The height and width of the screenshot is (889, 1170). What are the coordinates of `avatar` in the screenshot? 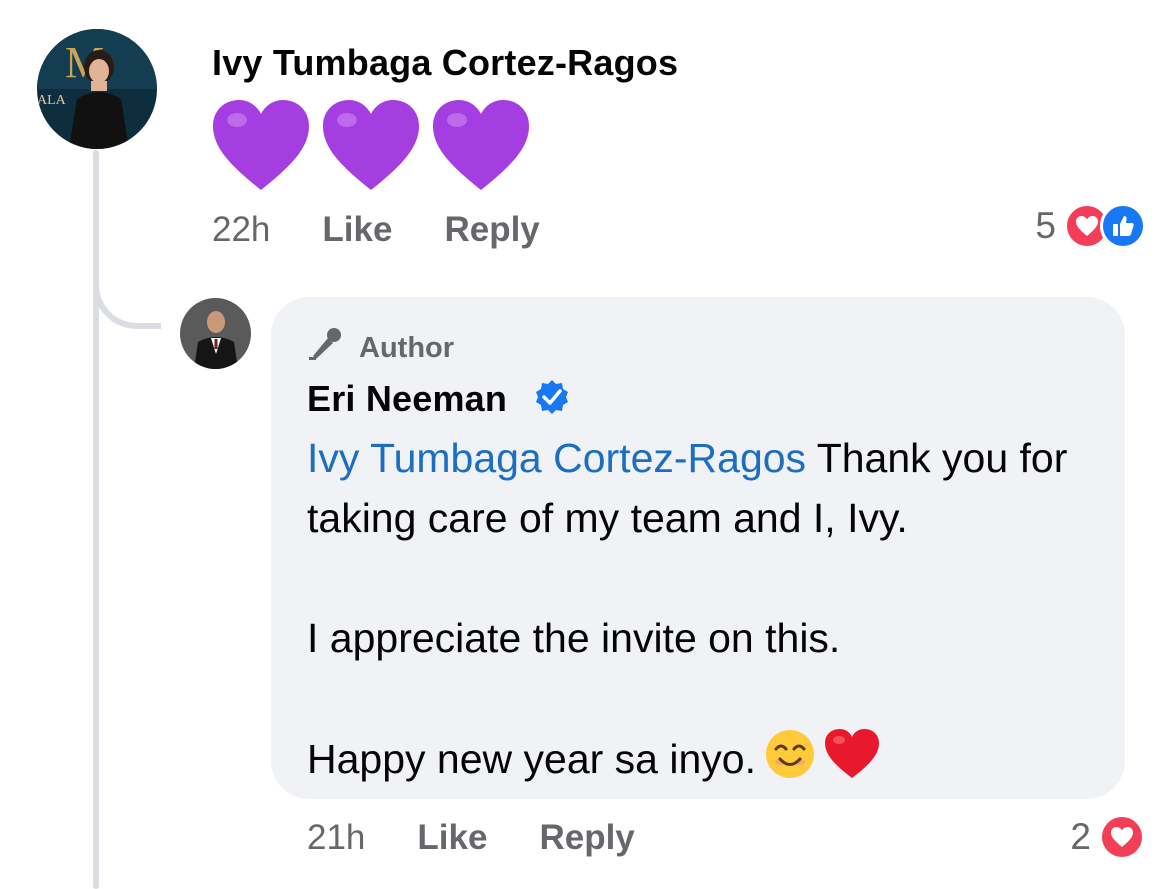 It's located at (215, 333).